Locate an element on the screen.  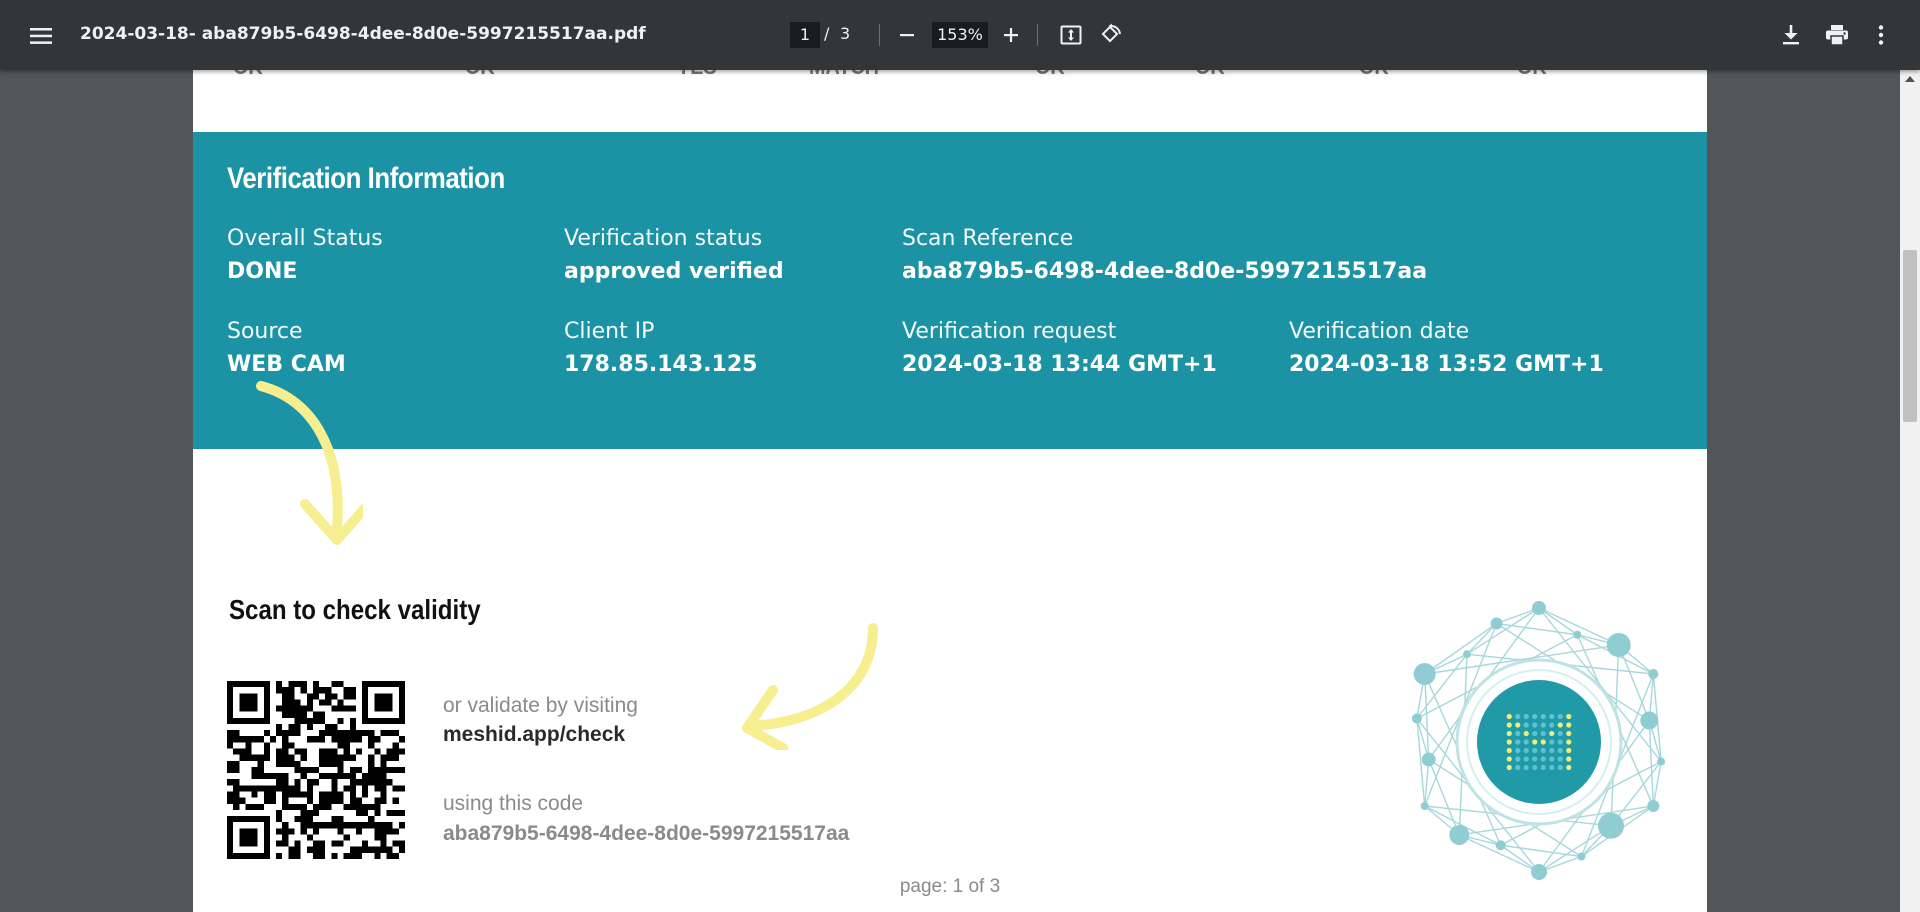
download-button is located at coordinates (1791, 35).